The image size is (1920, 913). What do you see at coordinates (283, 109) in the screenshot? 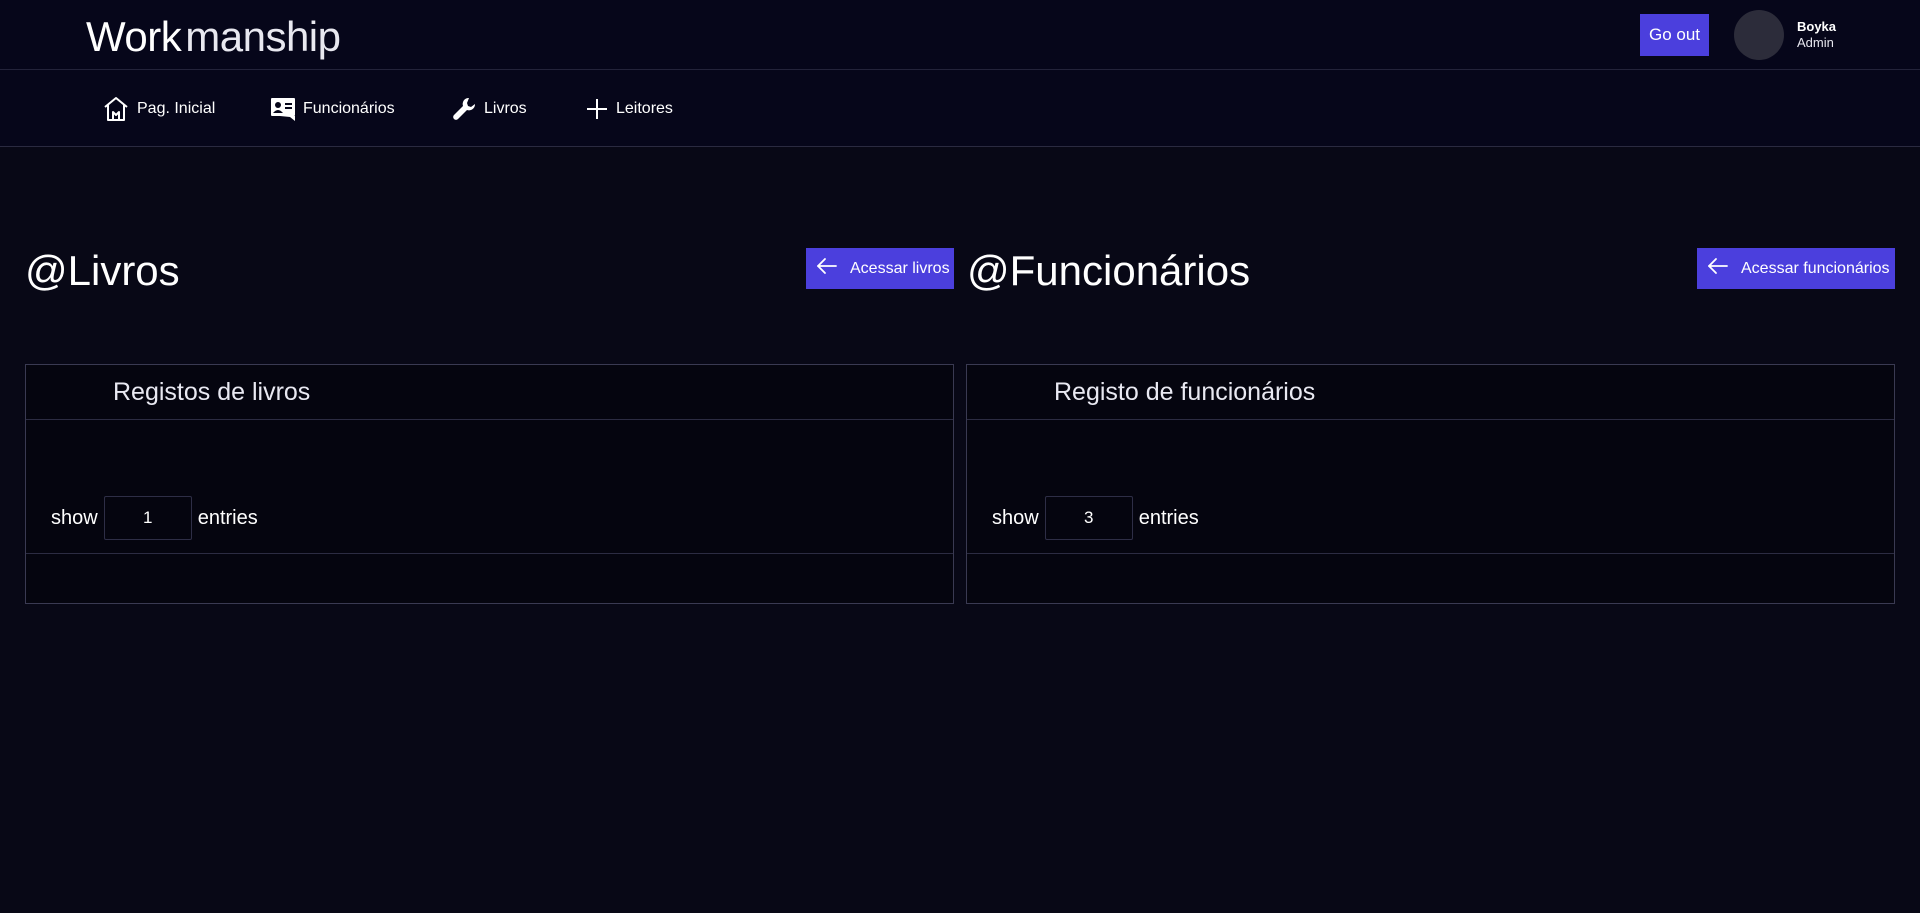
I see `employees-icon` at bounding box center [283, 109].